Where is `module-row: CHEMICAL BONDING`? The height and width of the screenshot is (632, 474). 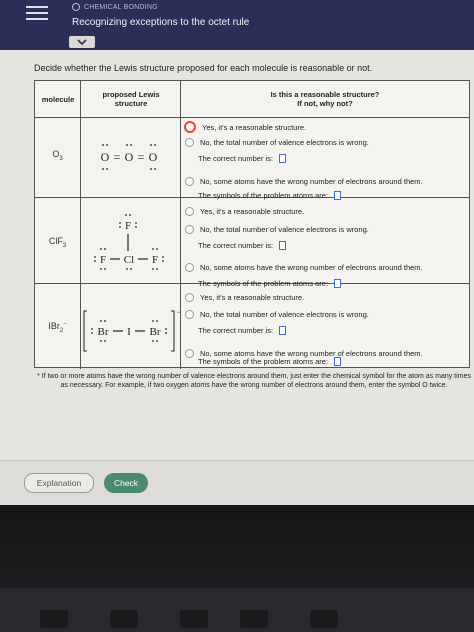 module-row: CHEMICAL BONDING is located at coordinates (115, 7).